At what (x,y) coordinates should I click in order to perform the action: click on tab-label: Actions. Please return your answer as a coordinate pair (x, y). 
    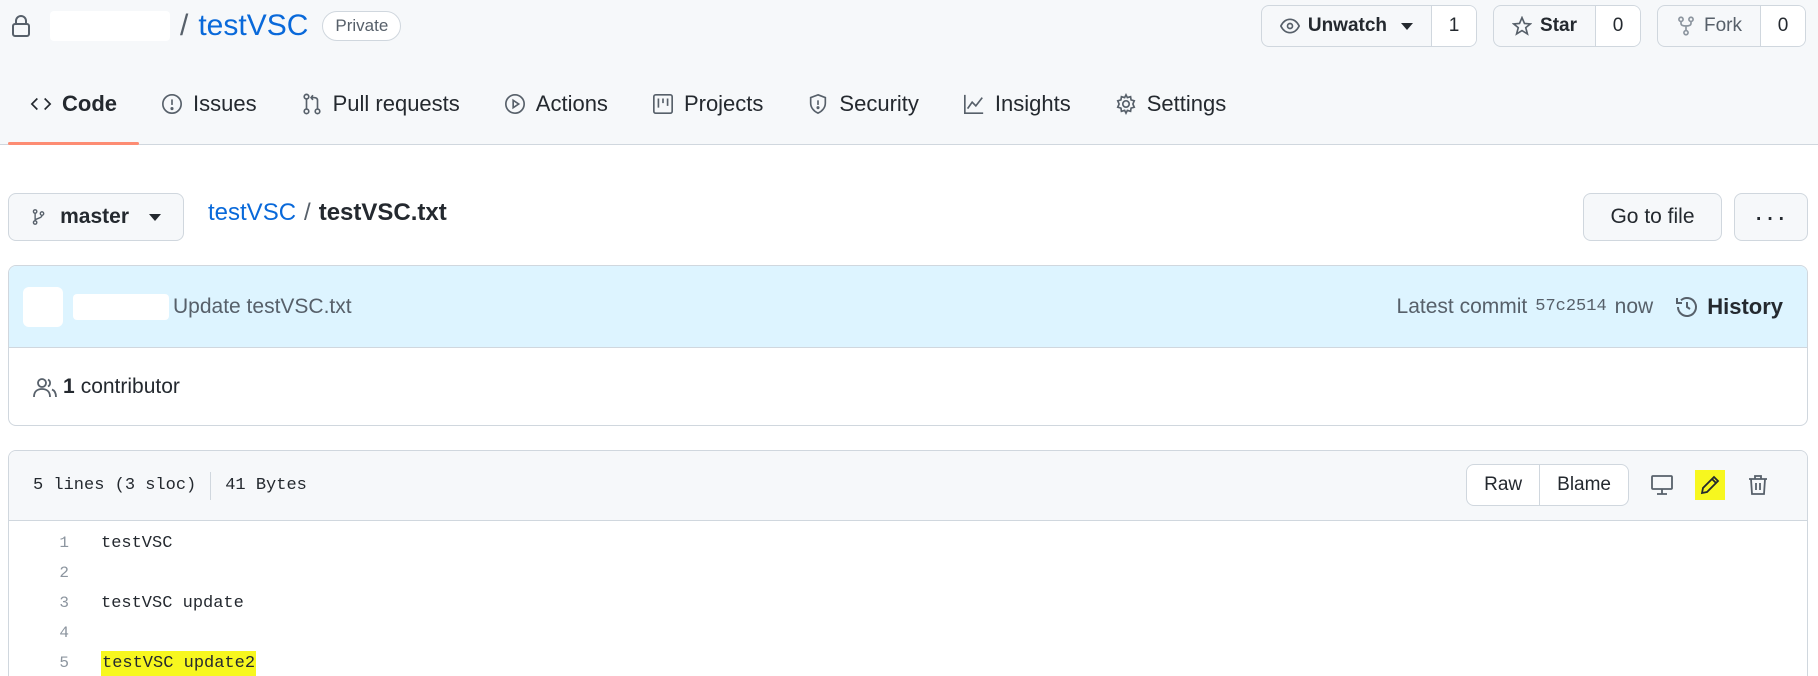
    Looking at the image, I should click on (571, 103).